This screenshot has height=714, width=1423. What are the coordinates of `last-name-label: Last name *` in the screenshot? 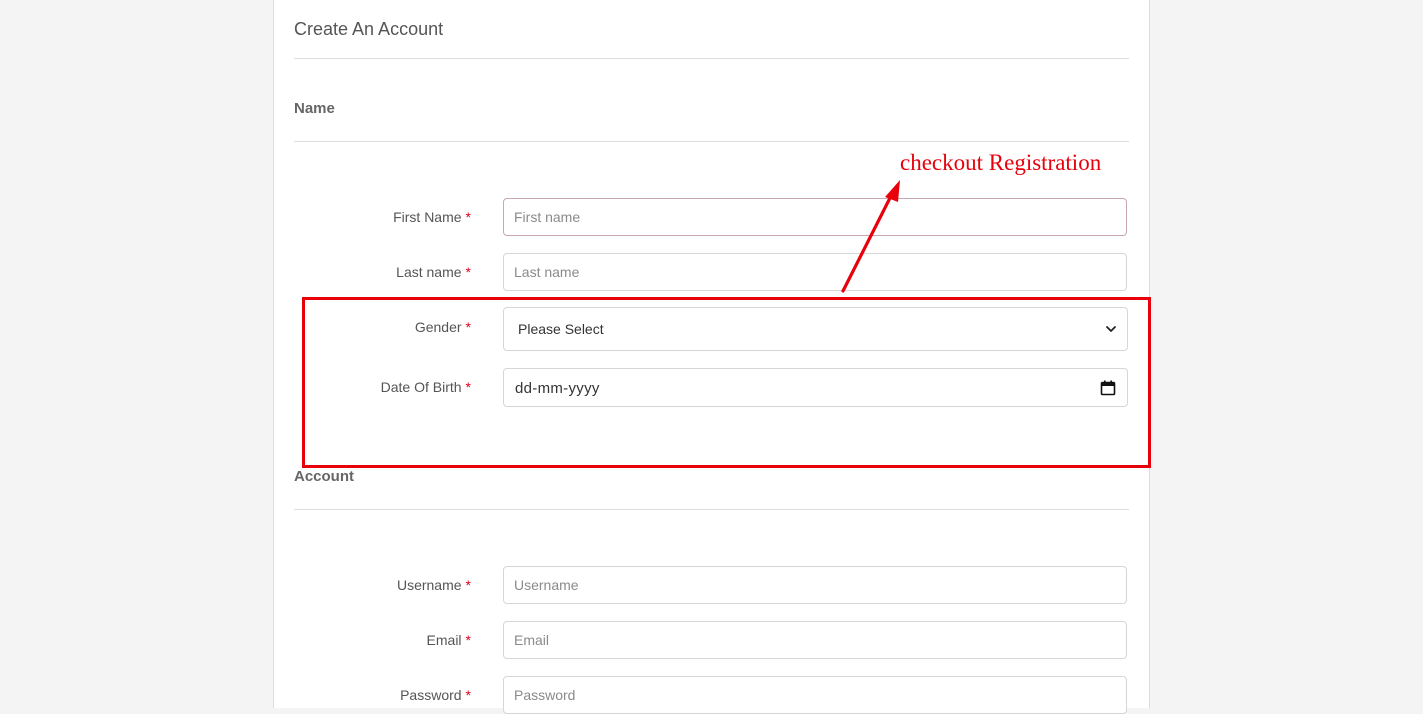 It's located at (433, 272).